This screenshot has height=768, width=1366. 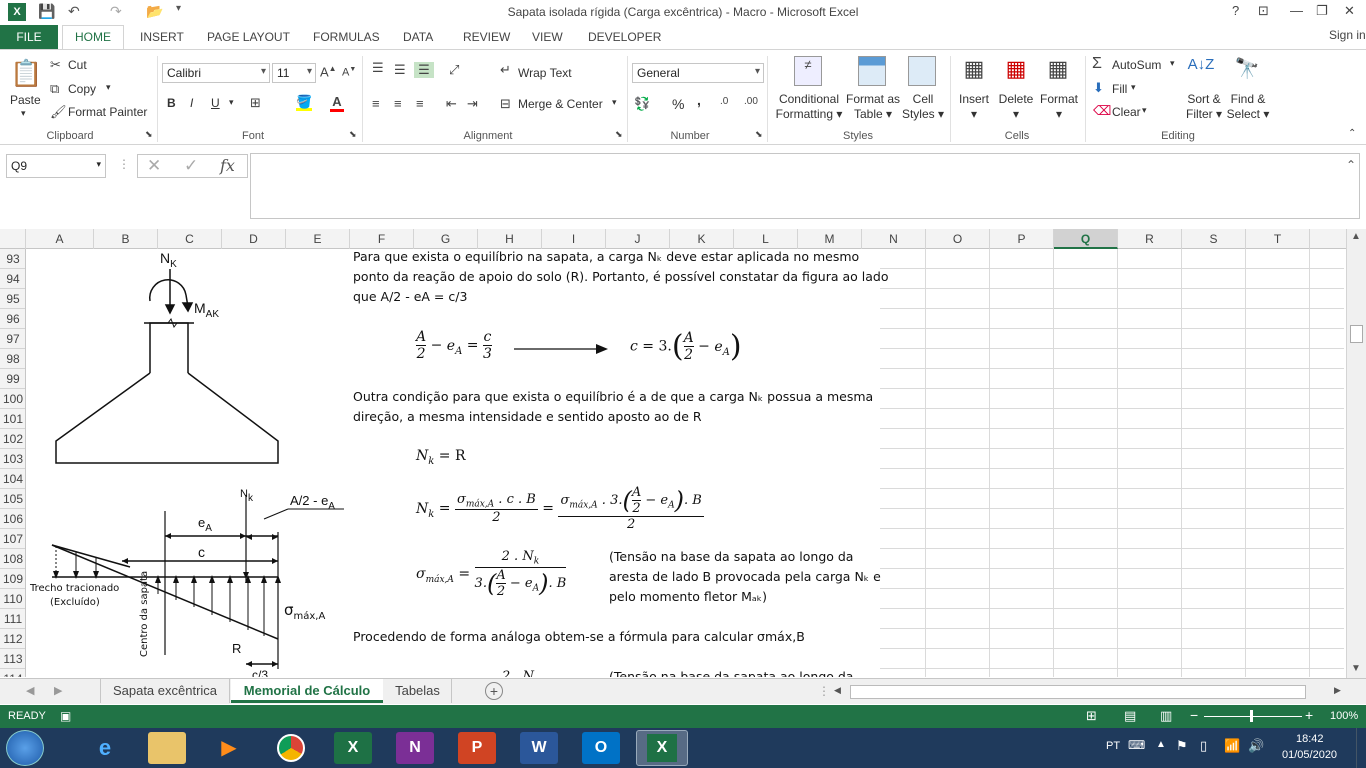 What do you see at coordinates (1113, 746) in the screenshot?
I see `tray-lang: PT` at bounding box center [1113, 746].